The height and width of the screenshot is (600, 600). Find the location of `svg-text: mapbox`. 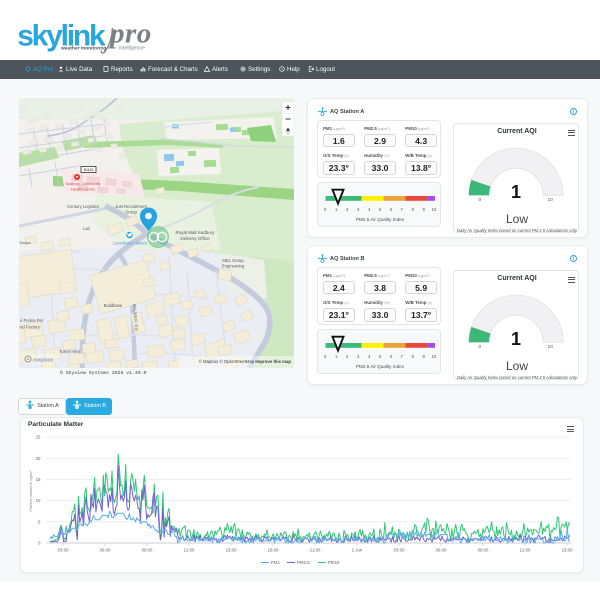

svg-text: mapbox is located at coordinates (43, 361).